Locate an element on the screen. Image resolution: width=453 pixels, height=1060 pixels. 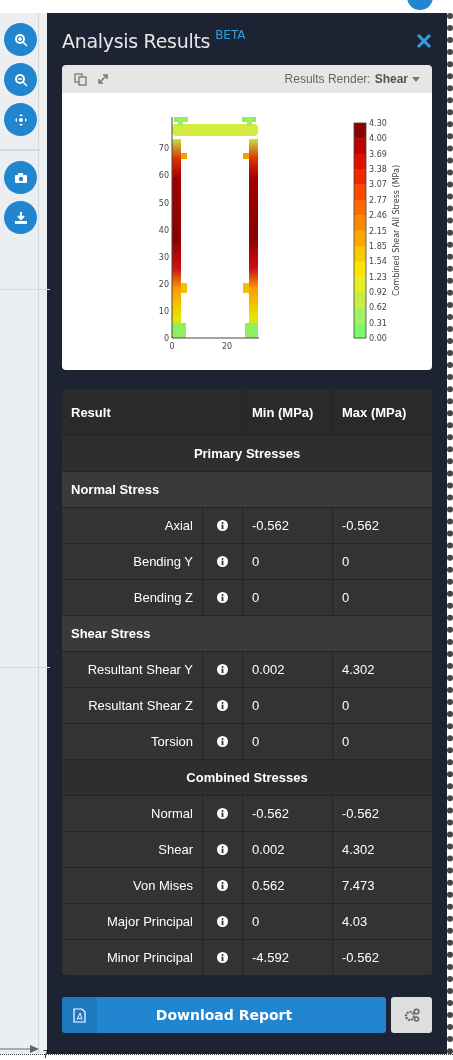
zoom-in-button is located at coordinates (20, 39).